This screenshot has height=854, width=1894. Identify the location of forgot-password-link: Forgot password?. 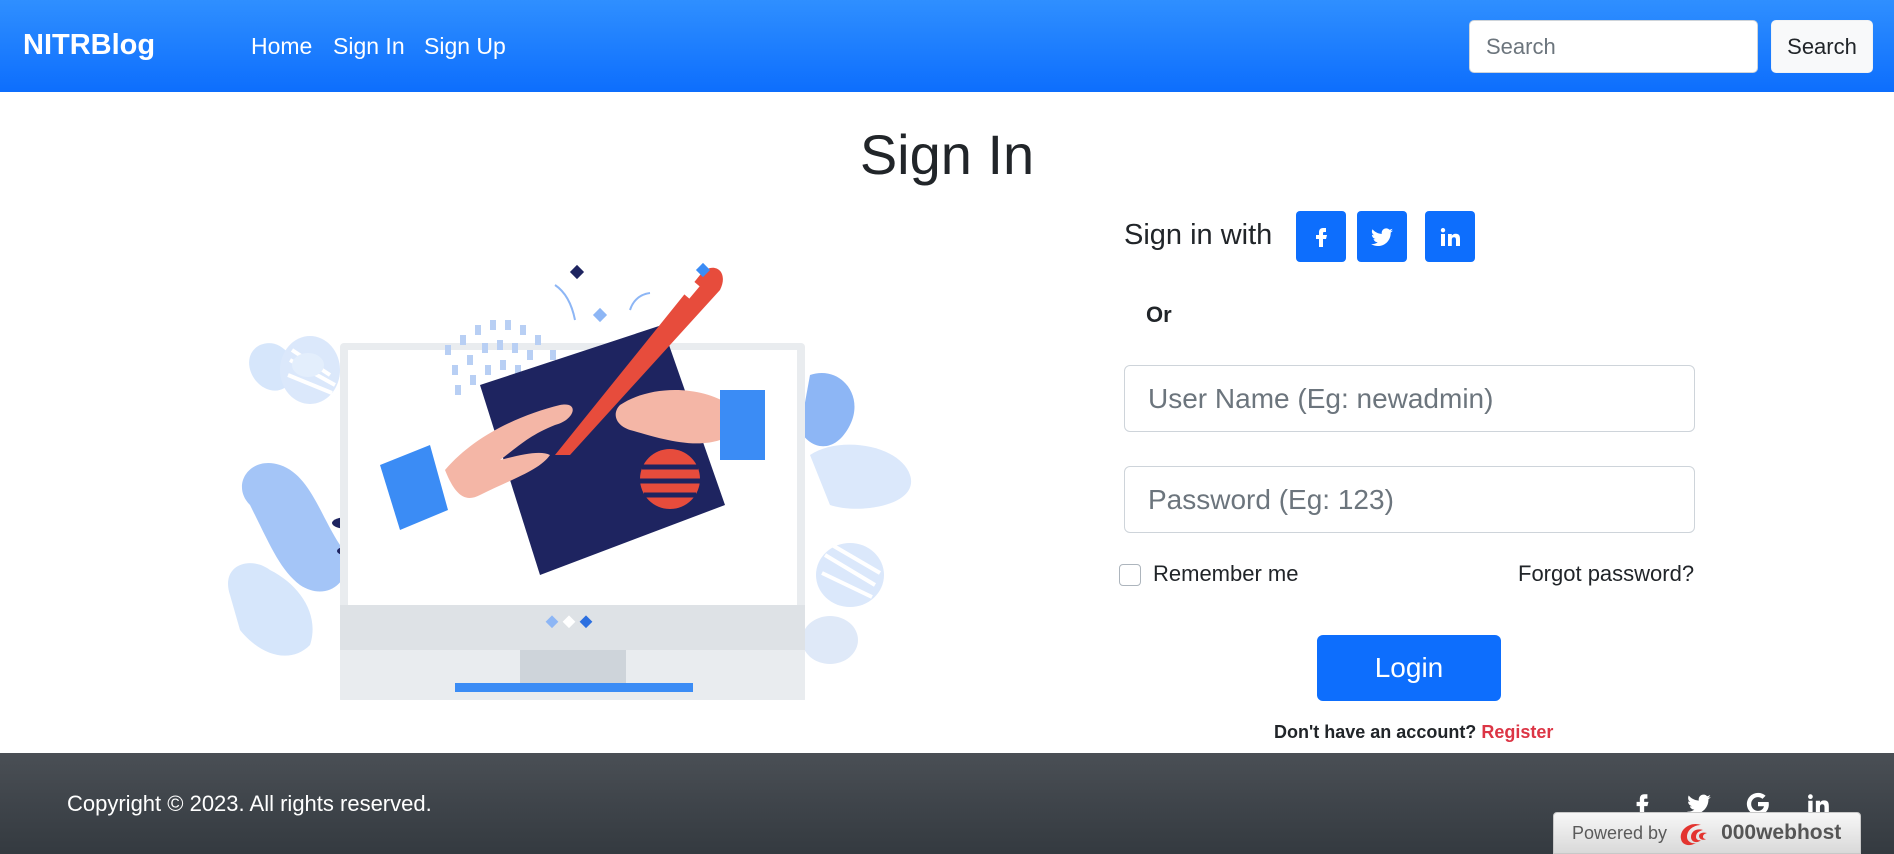
(1606, 574).